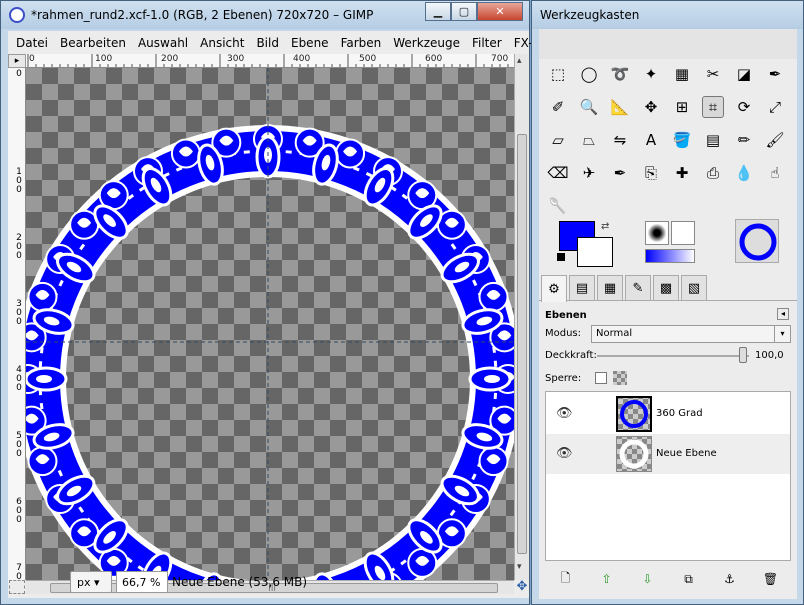  Describe the element at coordinates (783, 314) in the screenshot. I see `dock-menu-button: ◂` at that location.